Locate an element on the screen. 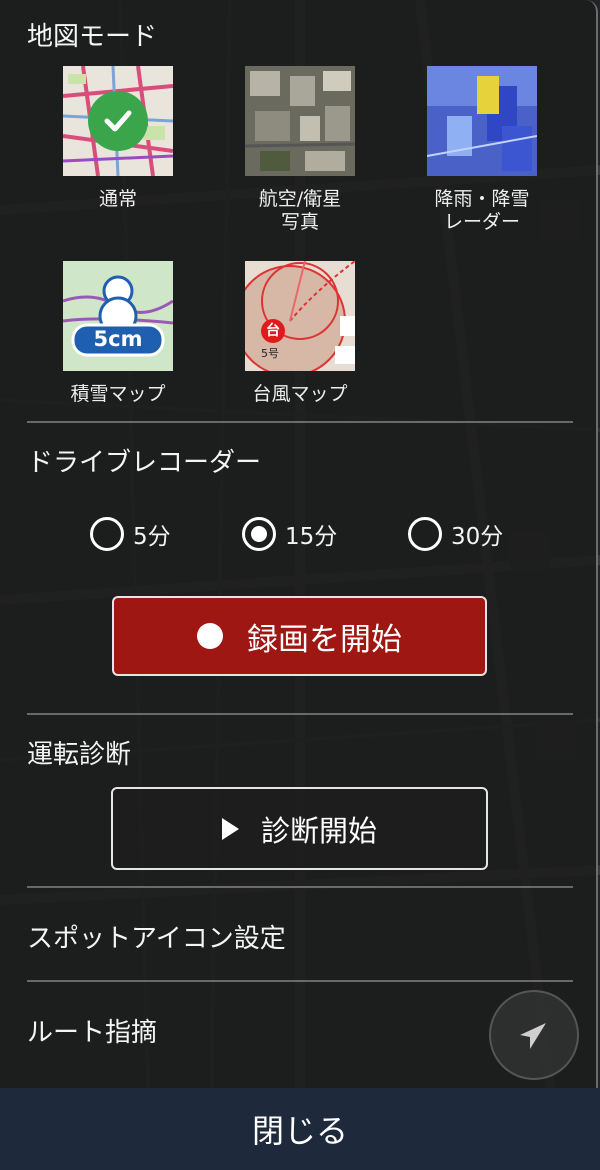 This screenshot has height=1170, width=600. radio-label: 5分 is located at coordinates (152, 537).